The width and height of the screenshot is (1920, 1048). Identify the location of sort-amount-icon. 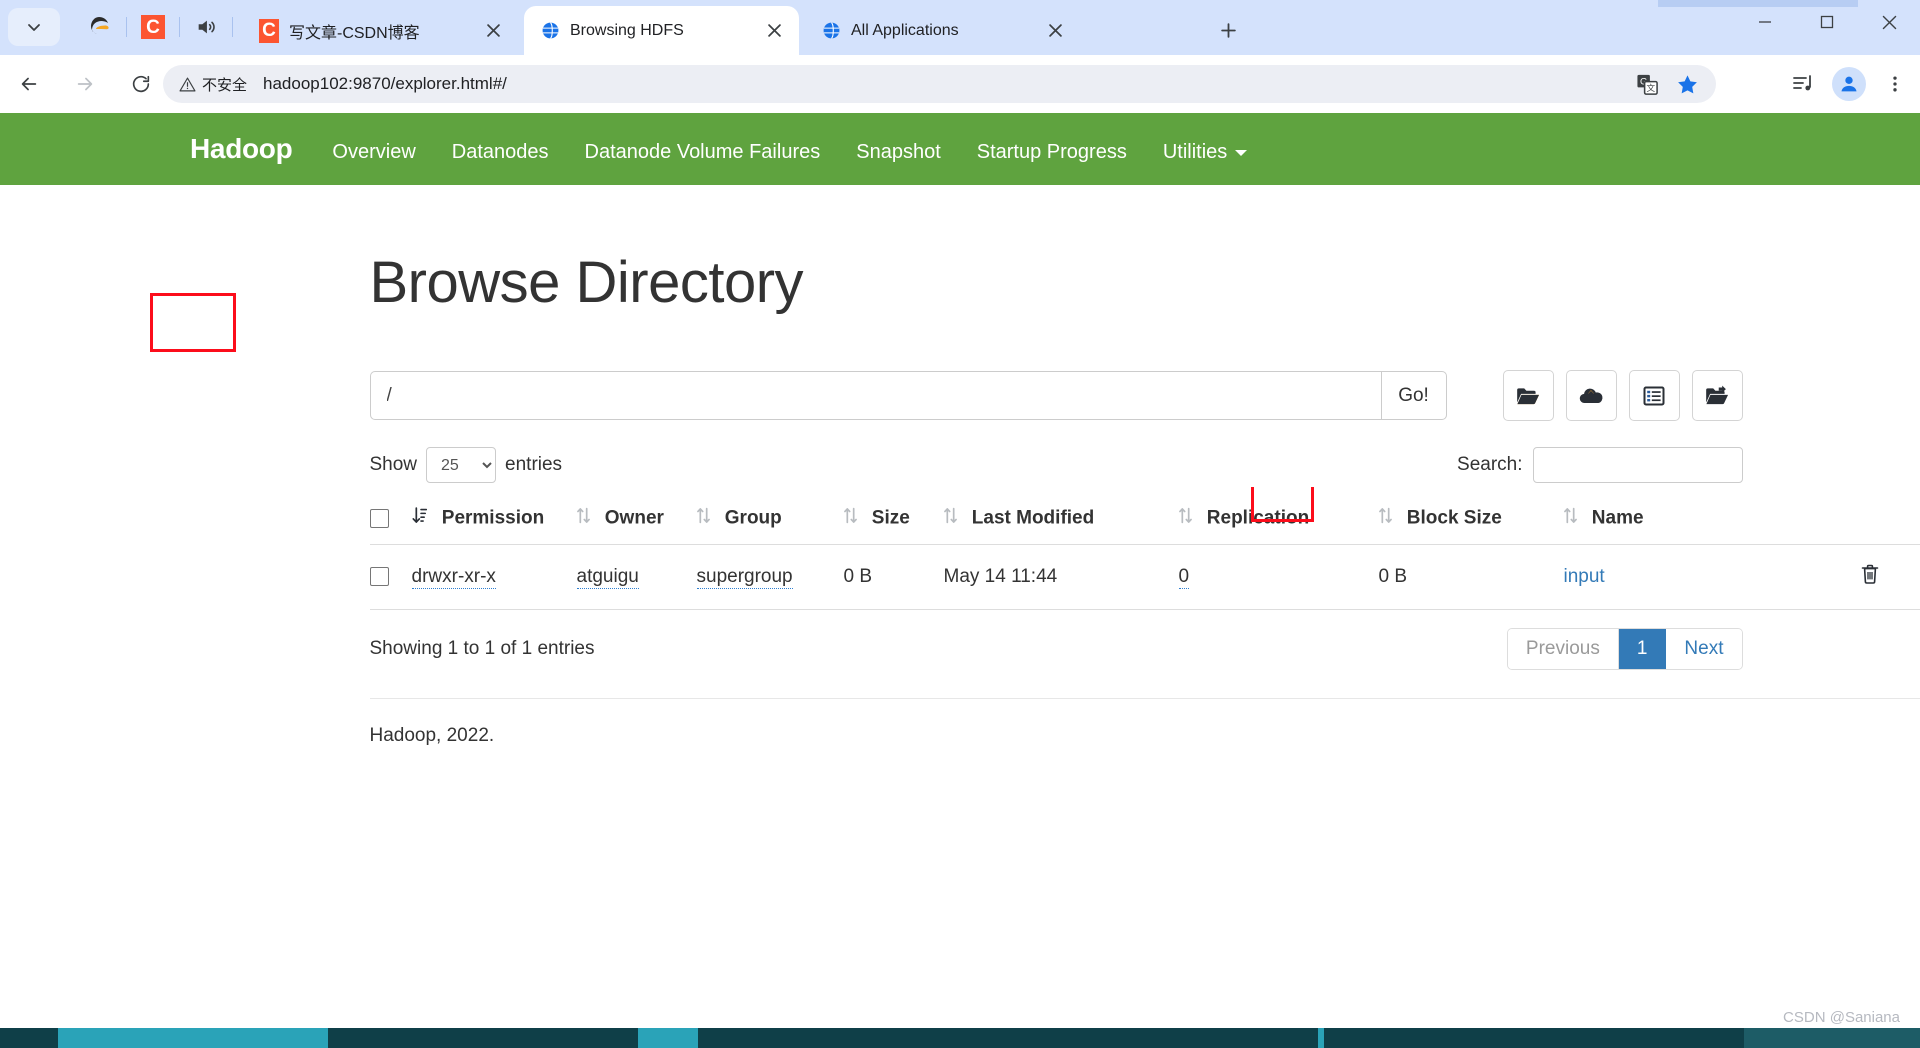
(419, 518).